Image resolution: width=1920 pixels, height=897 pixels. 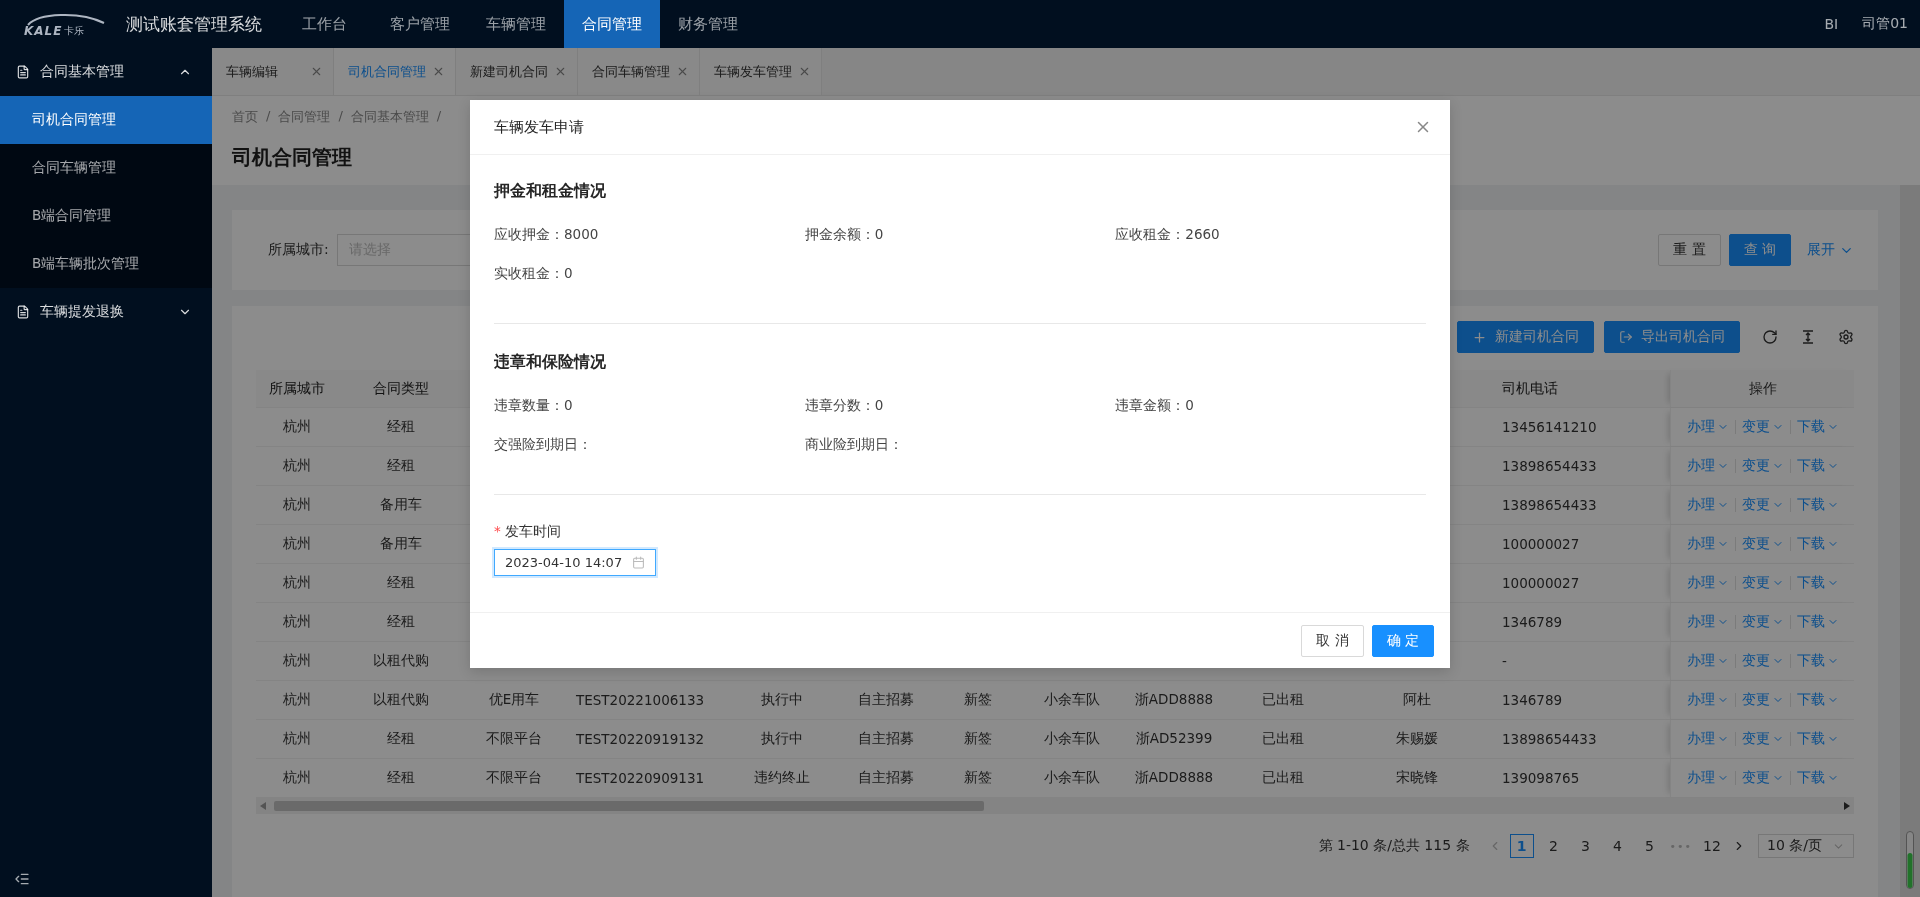 What do you see at coordinates (324, 24) in the screenshot?
I see `nav-item: 工作台` at bounding box center [324, 24].